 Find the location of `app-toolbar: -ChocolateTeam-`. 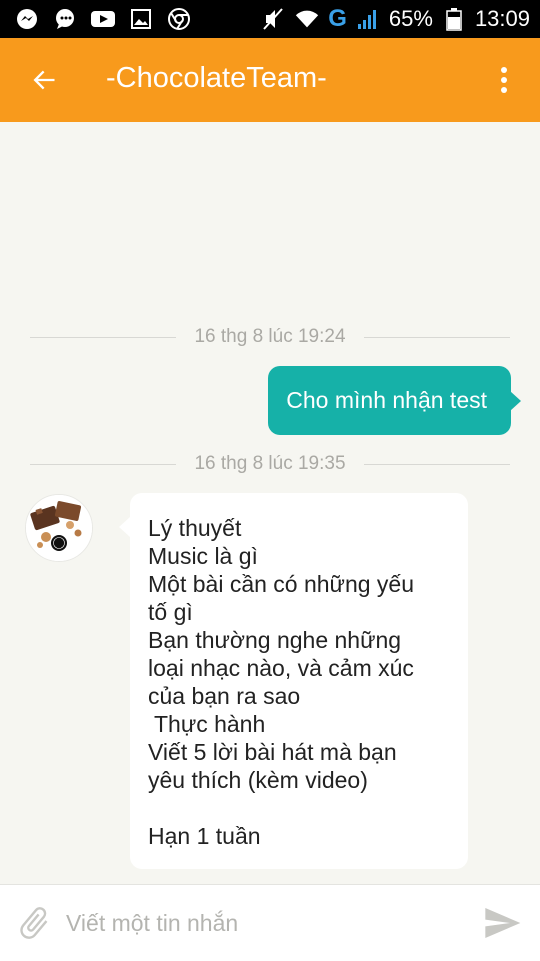

app-toolbar: -ChocolateTeam- is located at coordinates (270, 80).